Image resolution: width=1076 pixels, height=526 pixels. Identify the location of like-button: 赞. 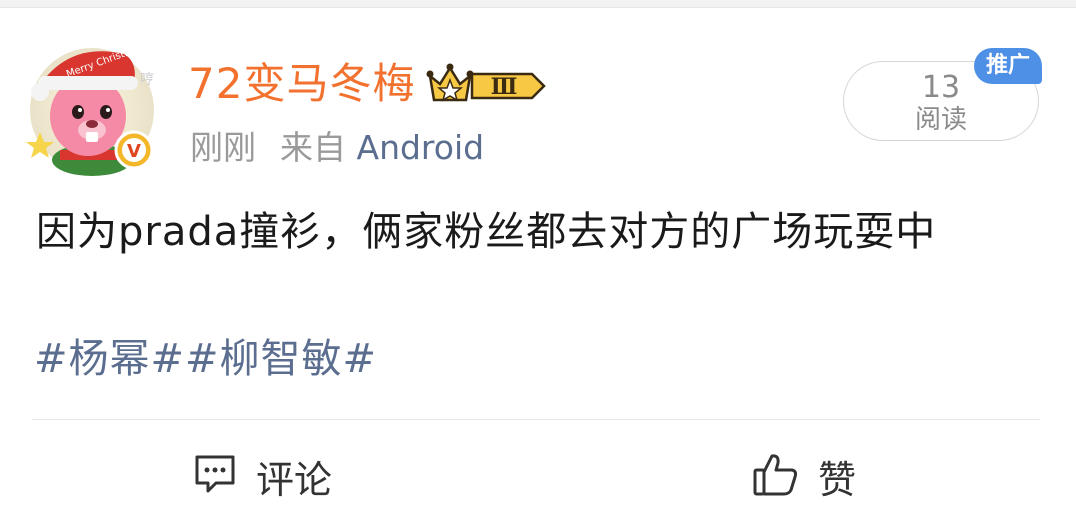
(804, 476).